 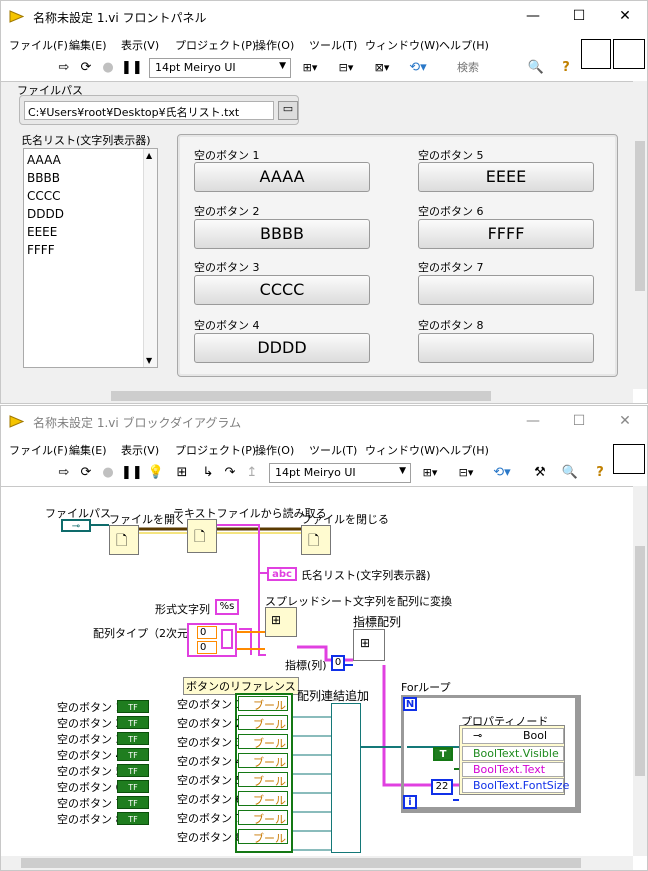 What do you see at coordinates (263, 704) in the screenshot?
I see `ref-item-1: ブール` at bounding box center [263, 704].